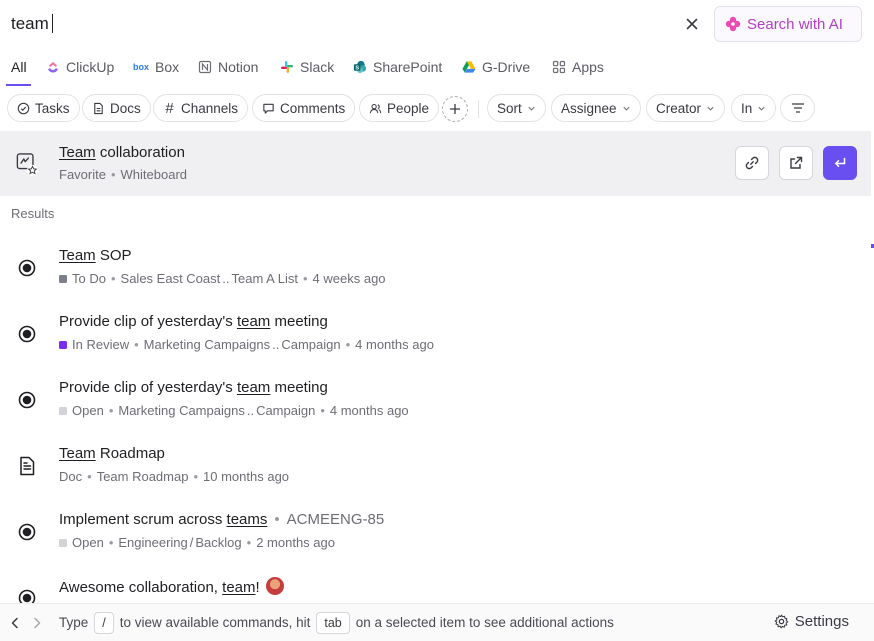  Describe the element at coordinates (170, 278) in the screenshot. I see `location-path: Sales East Coast` at that location.